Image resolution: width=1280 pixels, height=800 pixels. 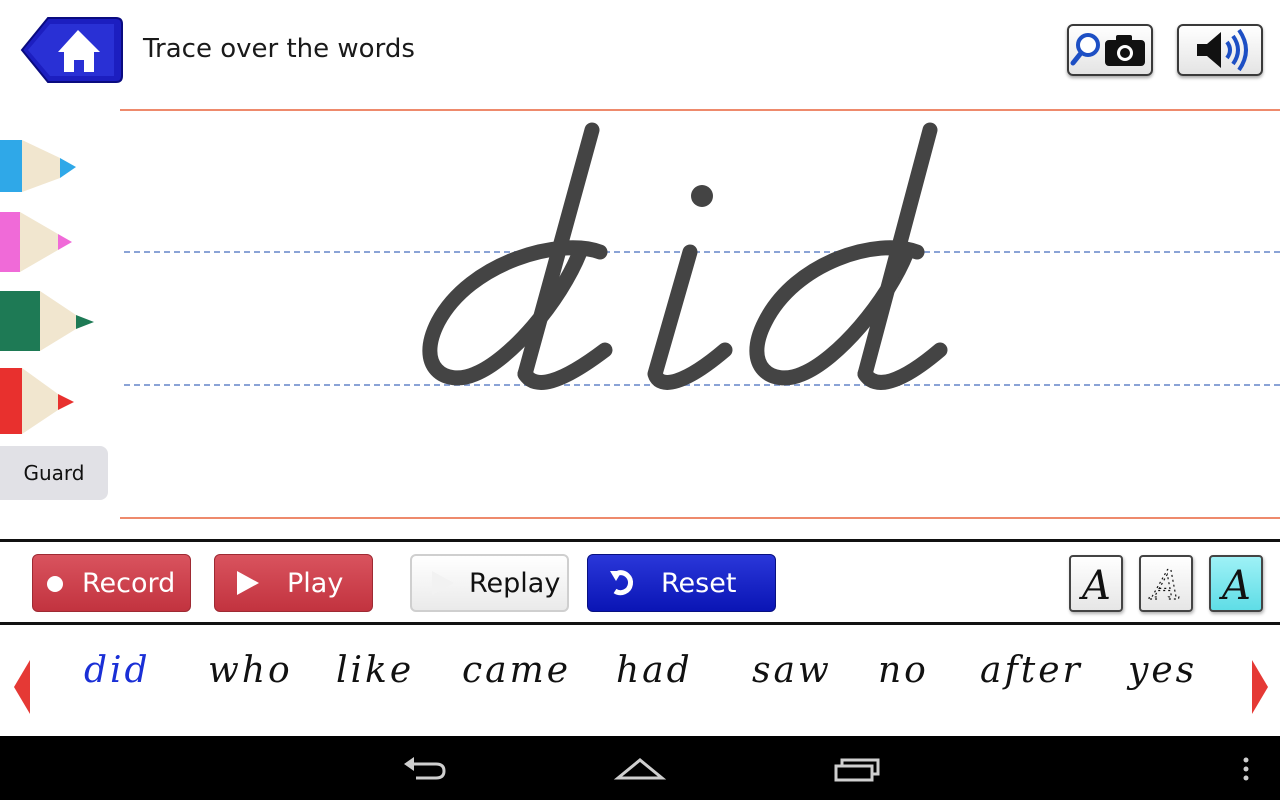 I want to click on home-icon, so click(x=71, y=50).